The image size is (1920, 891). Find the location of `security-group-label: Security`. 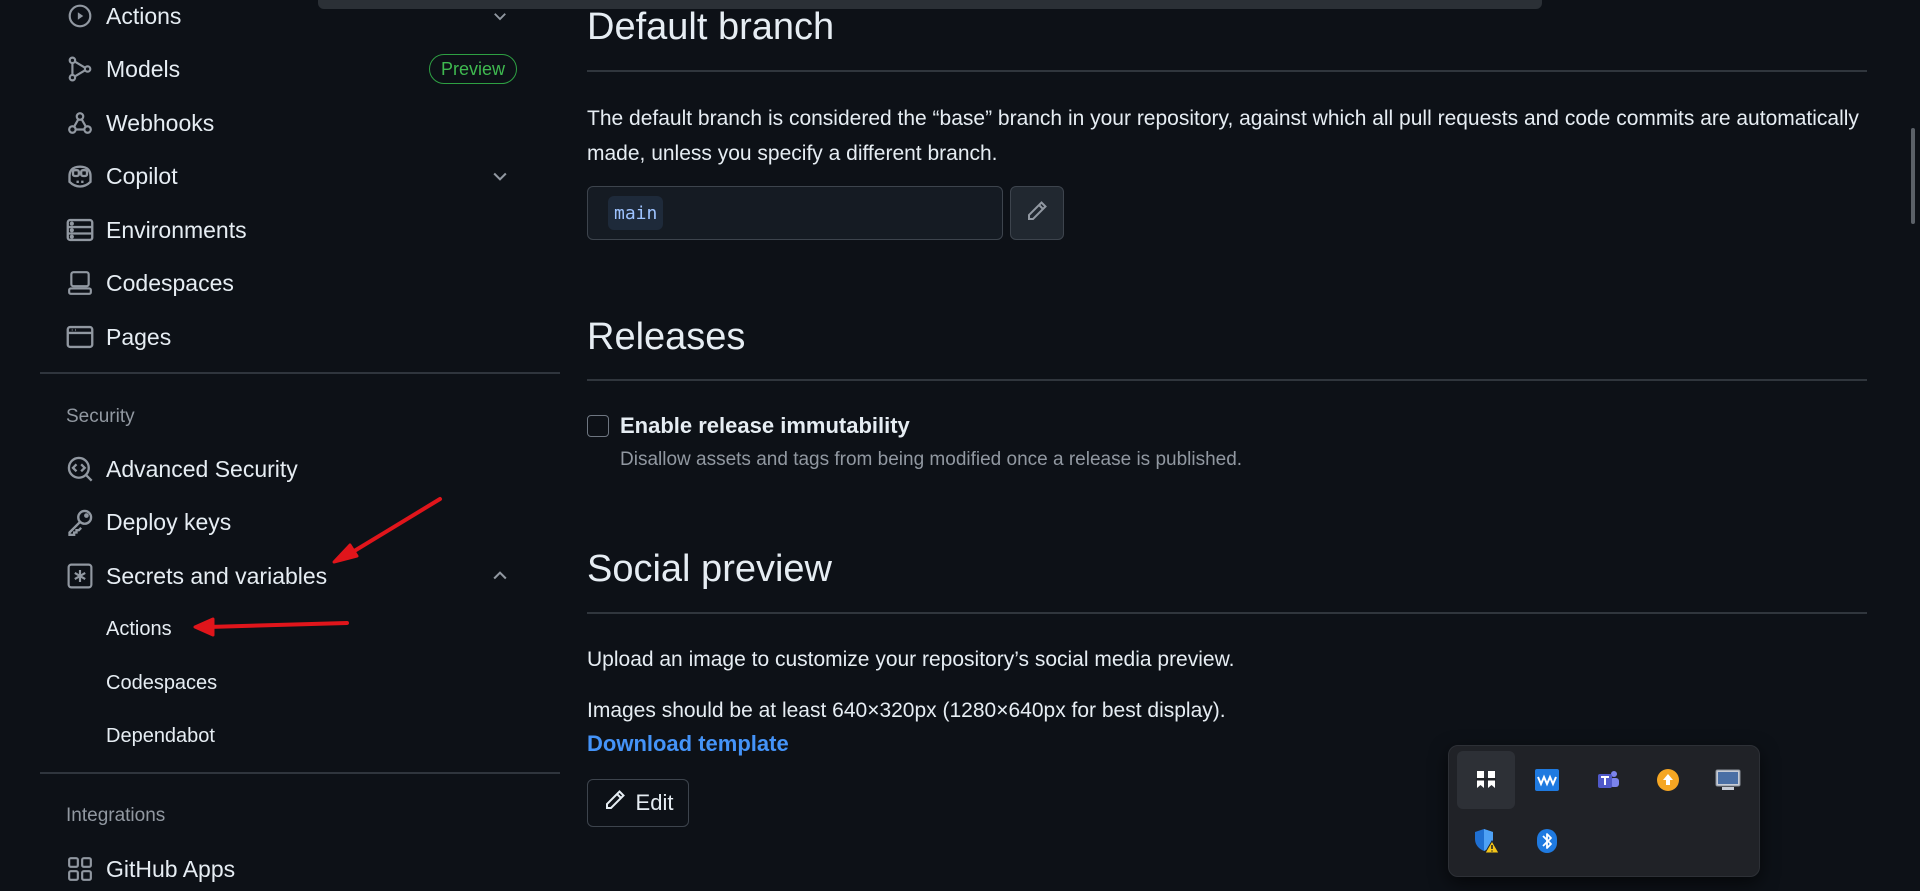

security-group-label: Security is located at coordinates (100, 416).